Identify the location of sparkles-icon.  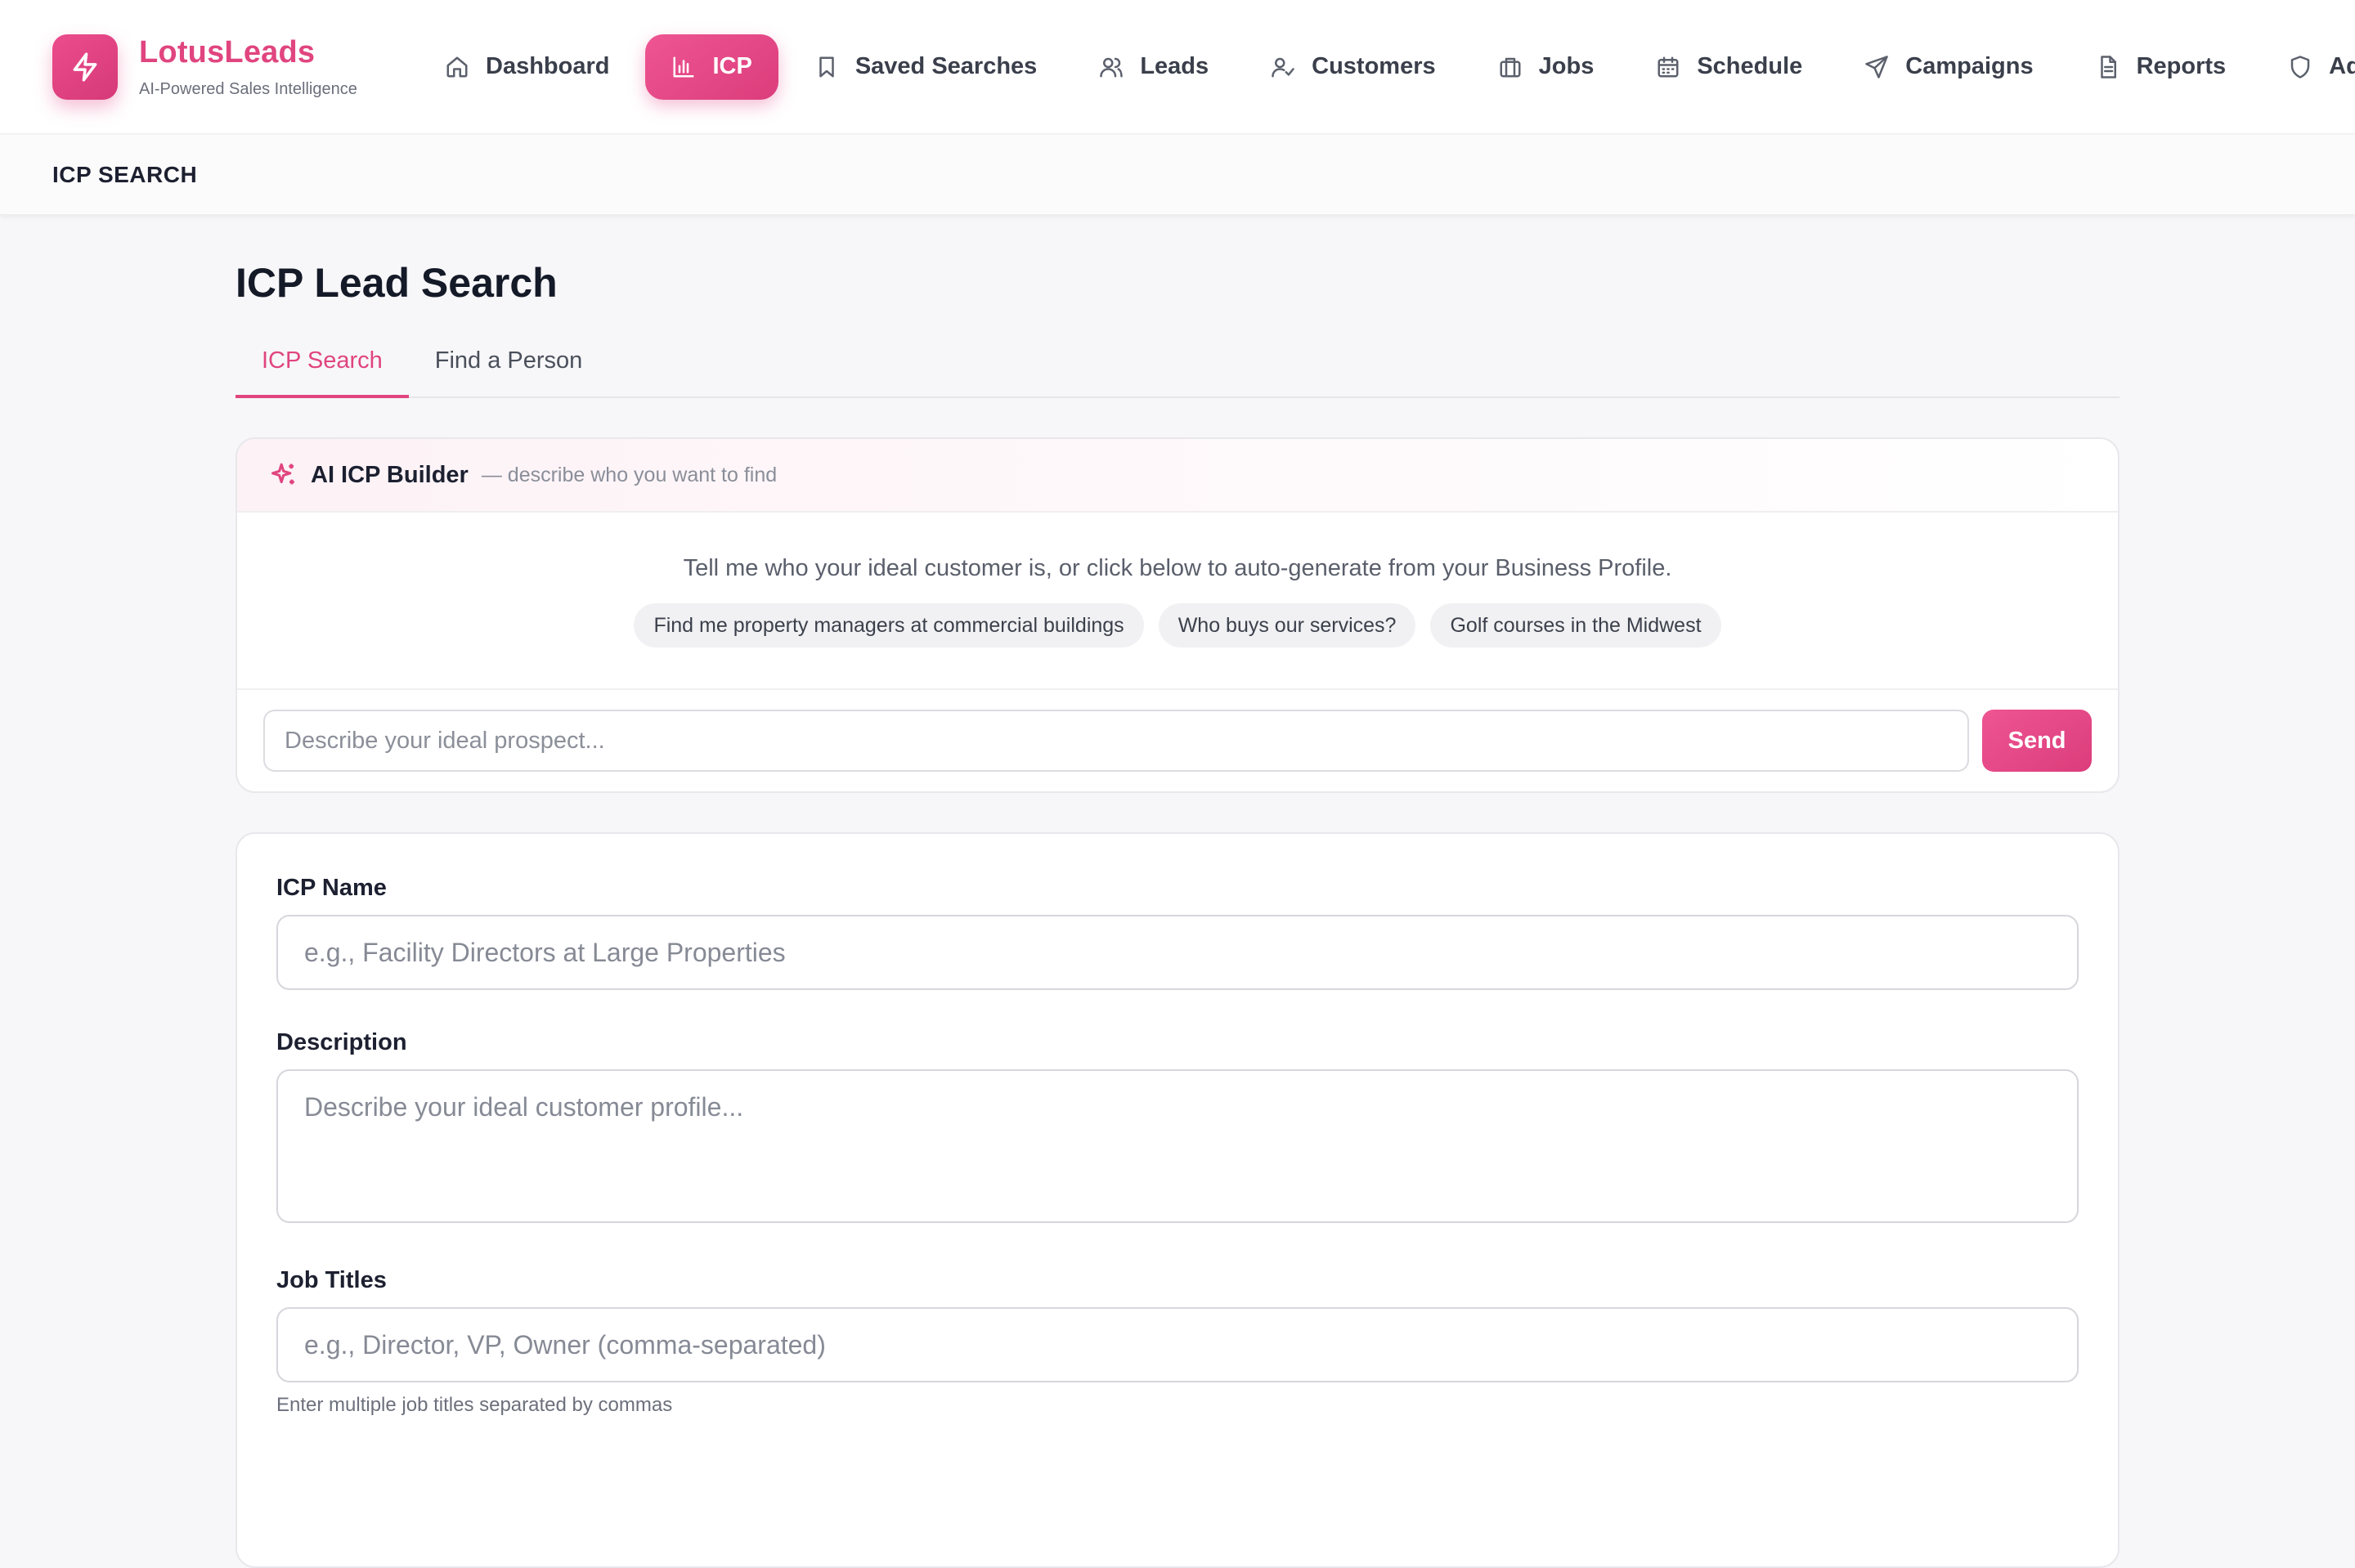
(282, 474).